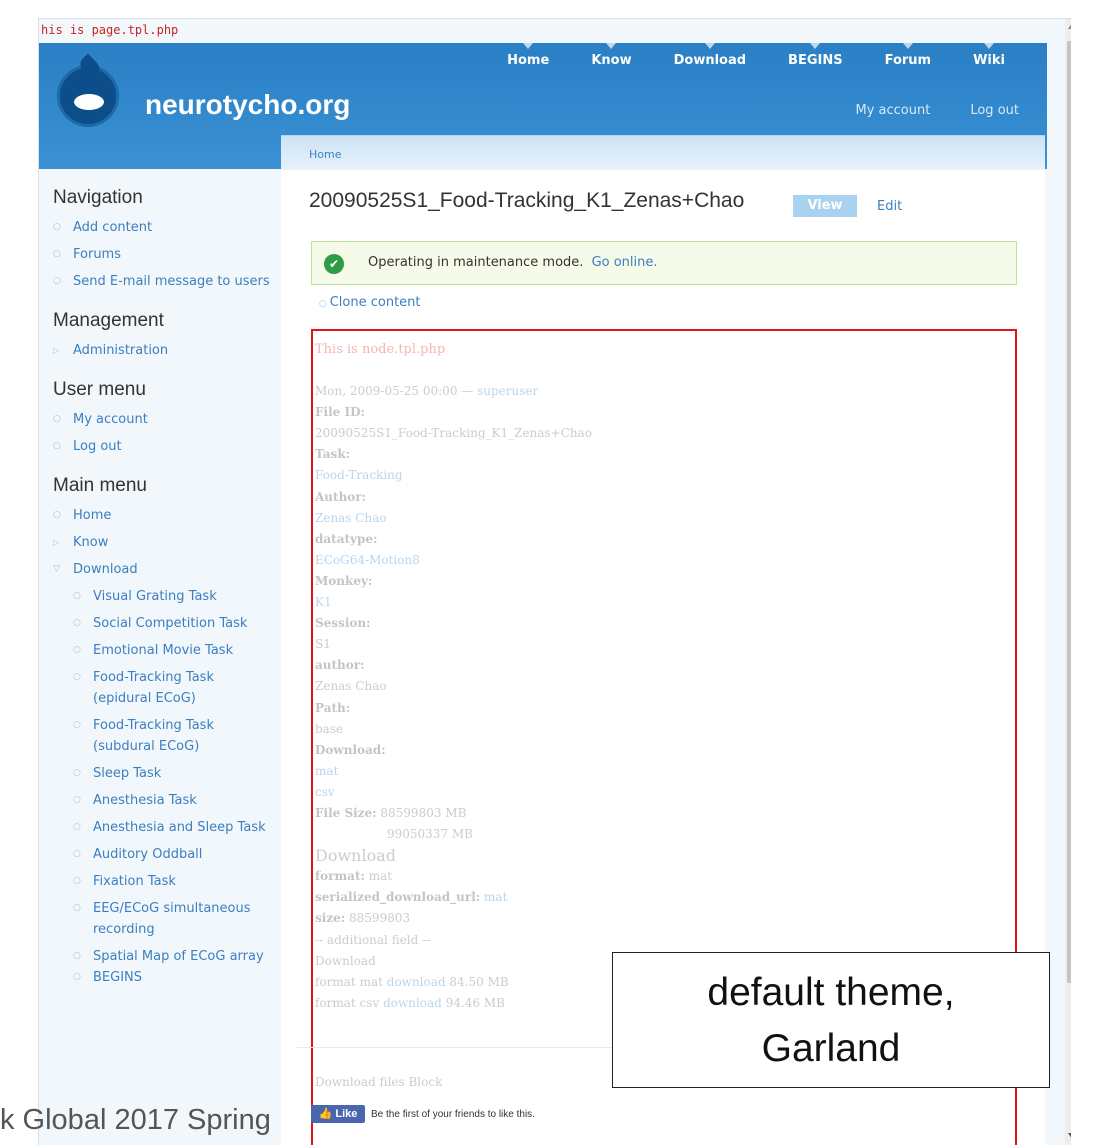  I want to click on datatype-link: ECoG64-Motion8, so click(453, 560).